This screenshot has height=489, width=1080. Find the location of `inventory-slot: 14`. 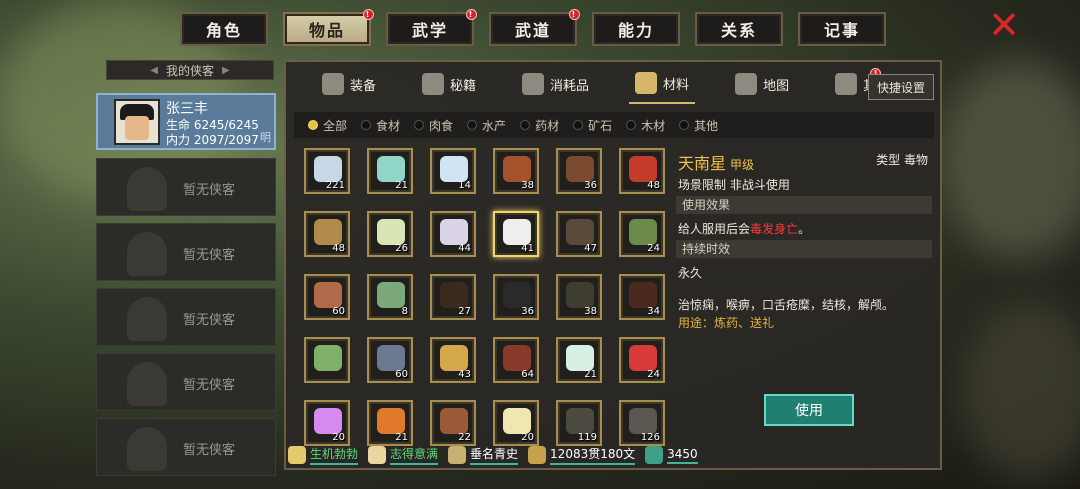

inventory-slot: 14 is located at coordinates (453, 171).